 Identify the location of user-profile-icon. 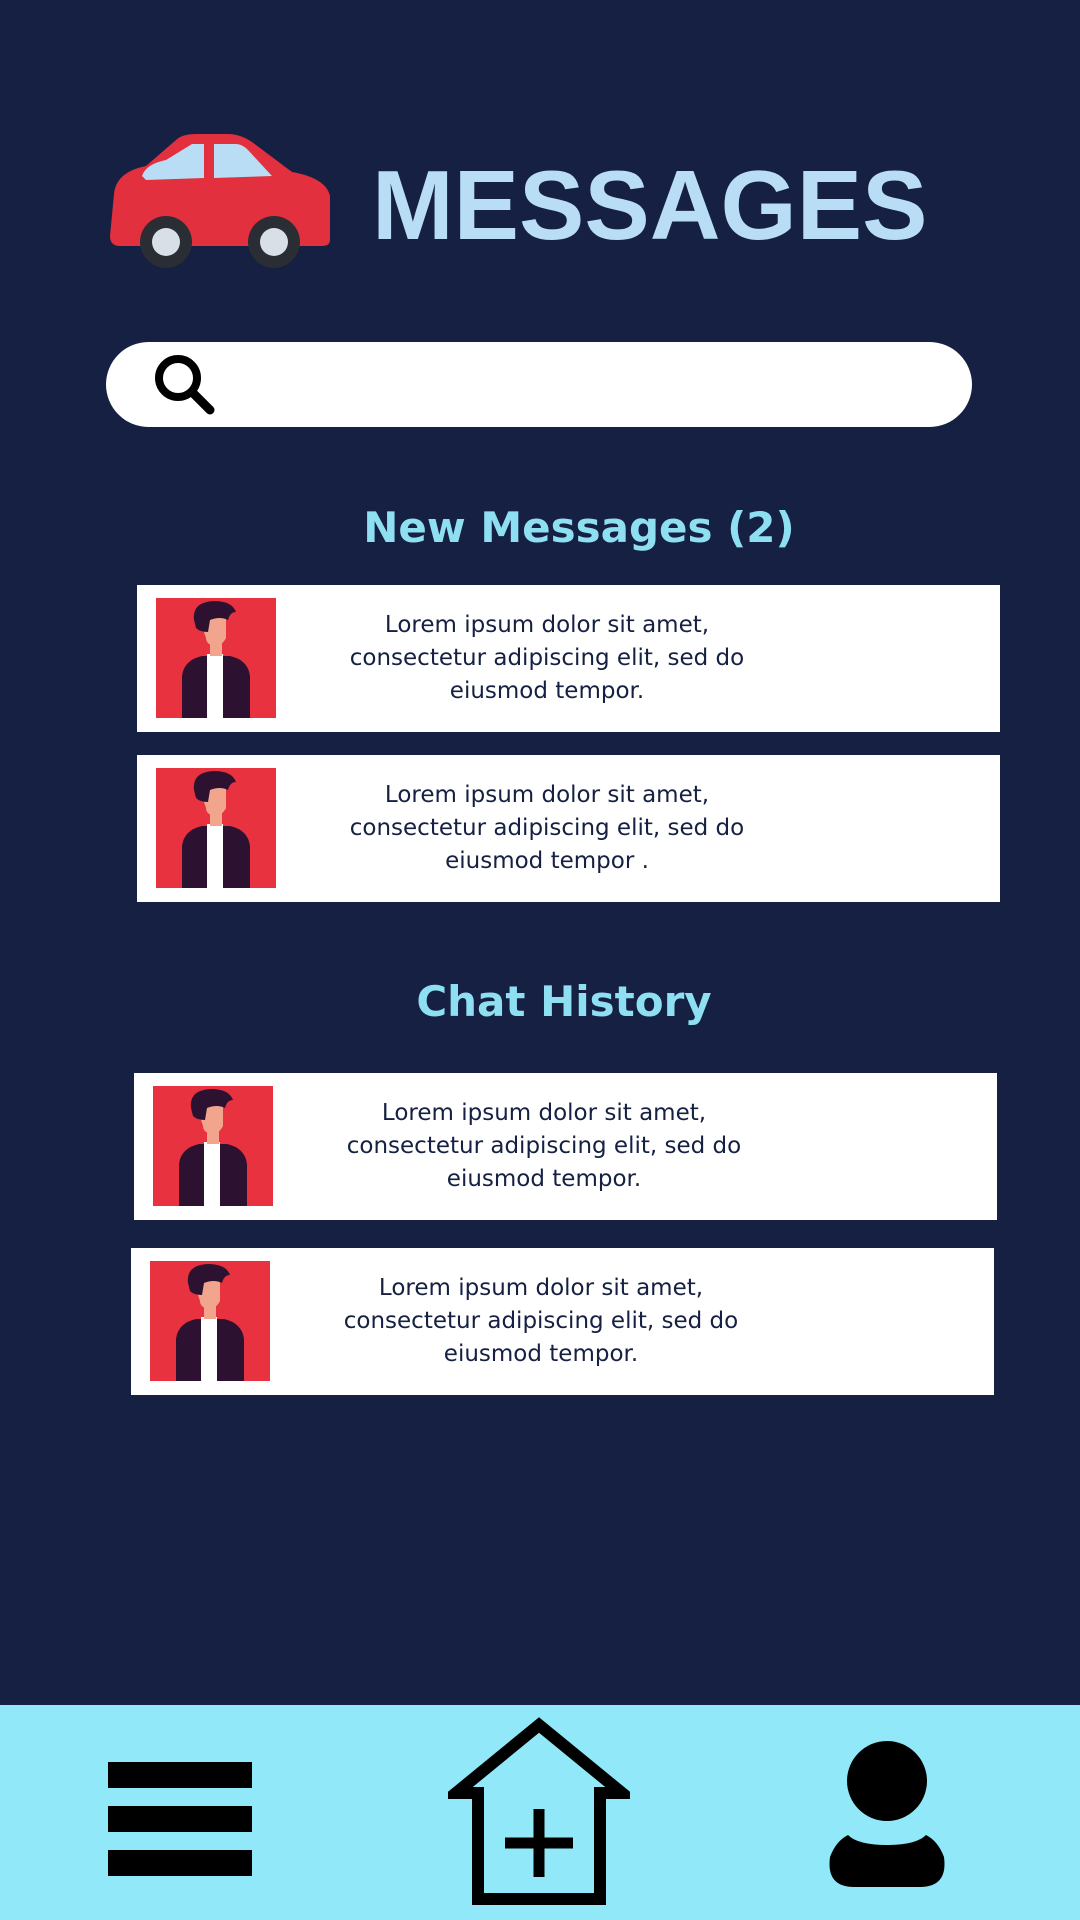
(887, 1816).